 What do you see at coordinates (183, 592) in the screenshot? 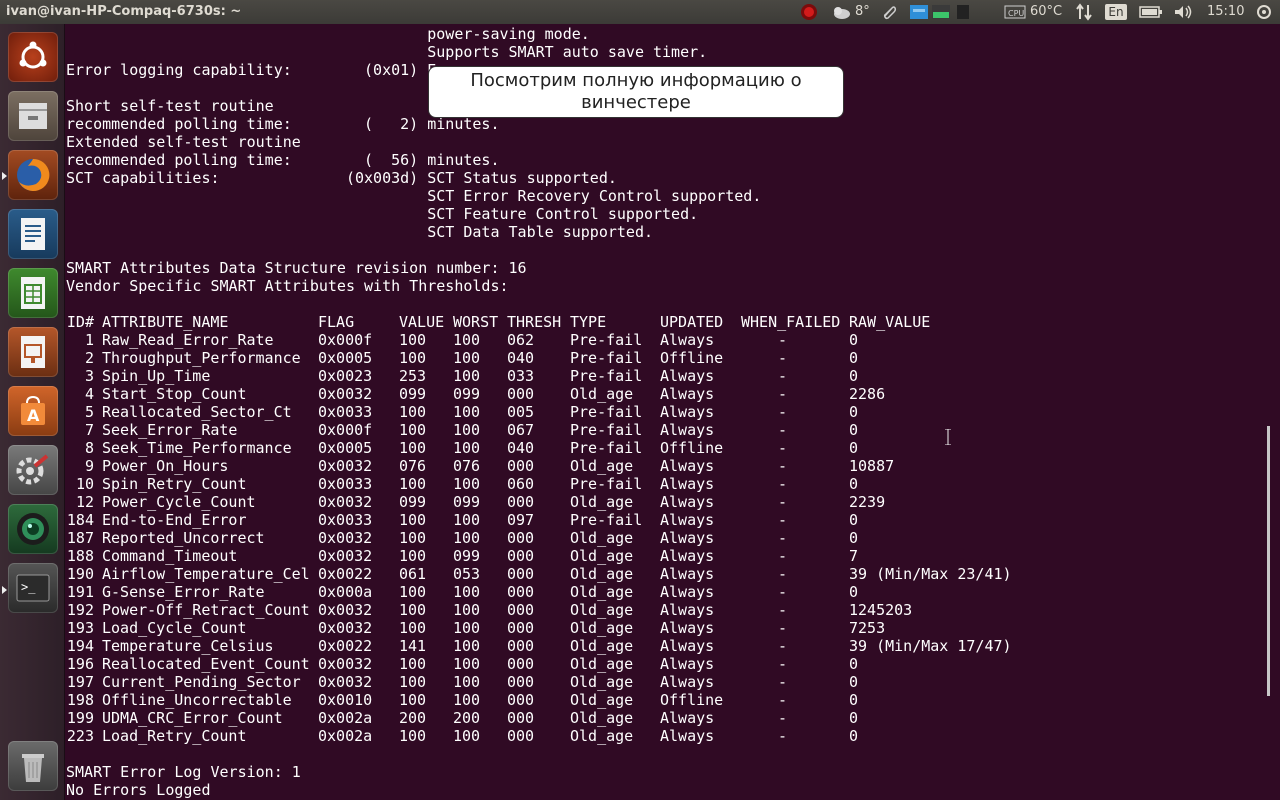
I see `row-name: G-Sense_Error_Rate` at bounding box center [183, 592].